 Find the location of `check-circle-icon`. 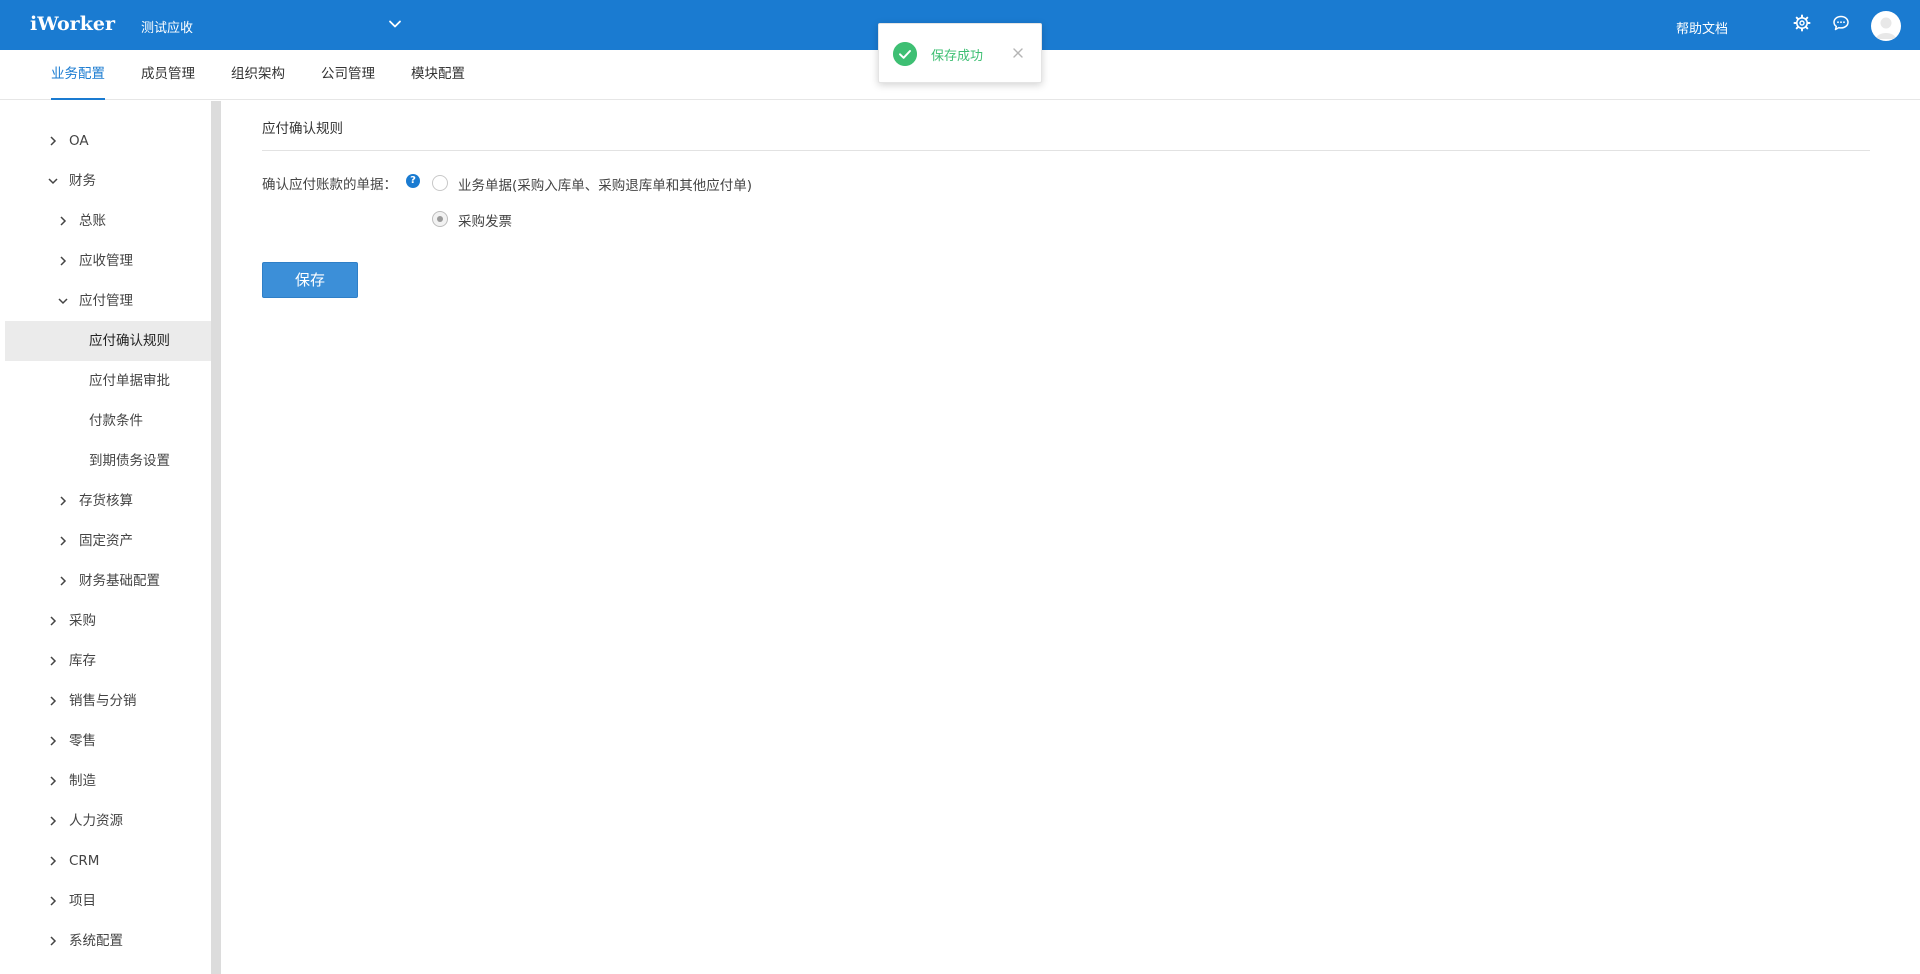

check-circle-icon is located at coordinates (905, 54).